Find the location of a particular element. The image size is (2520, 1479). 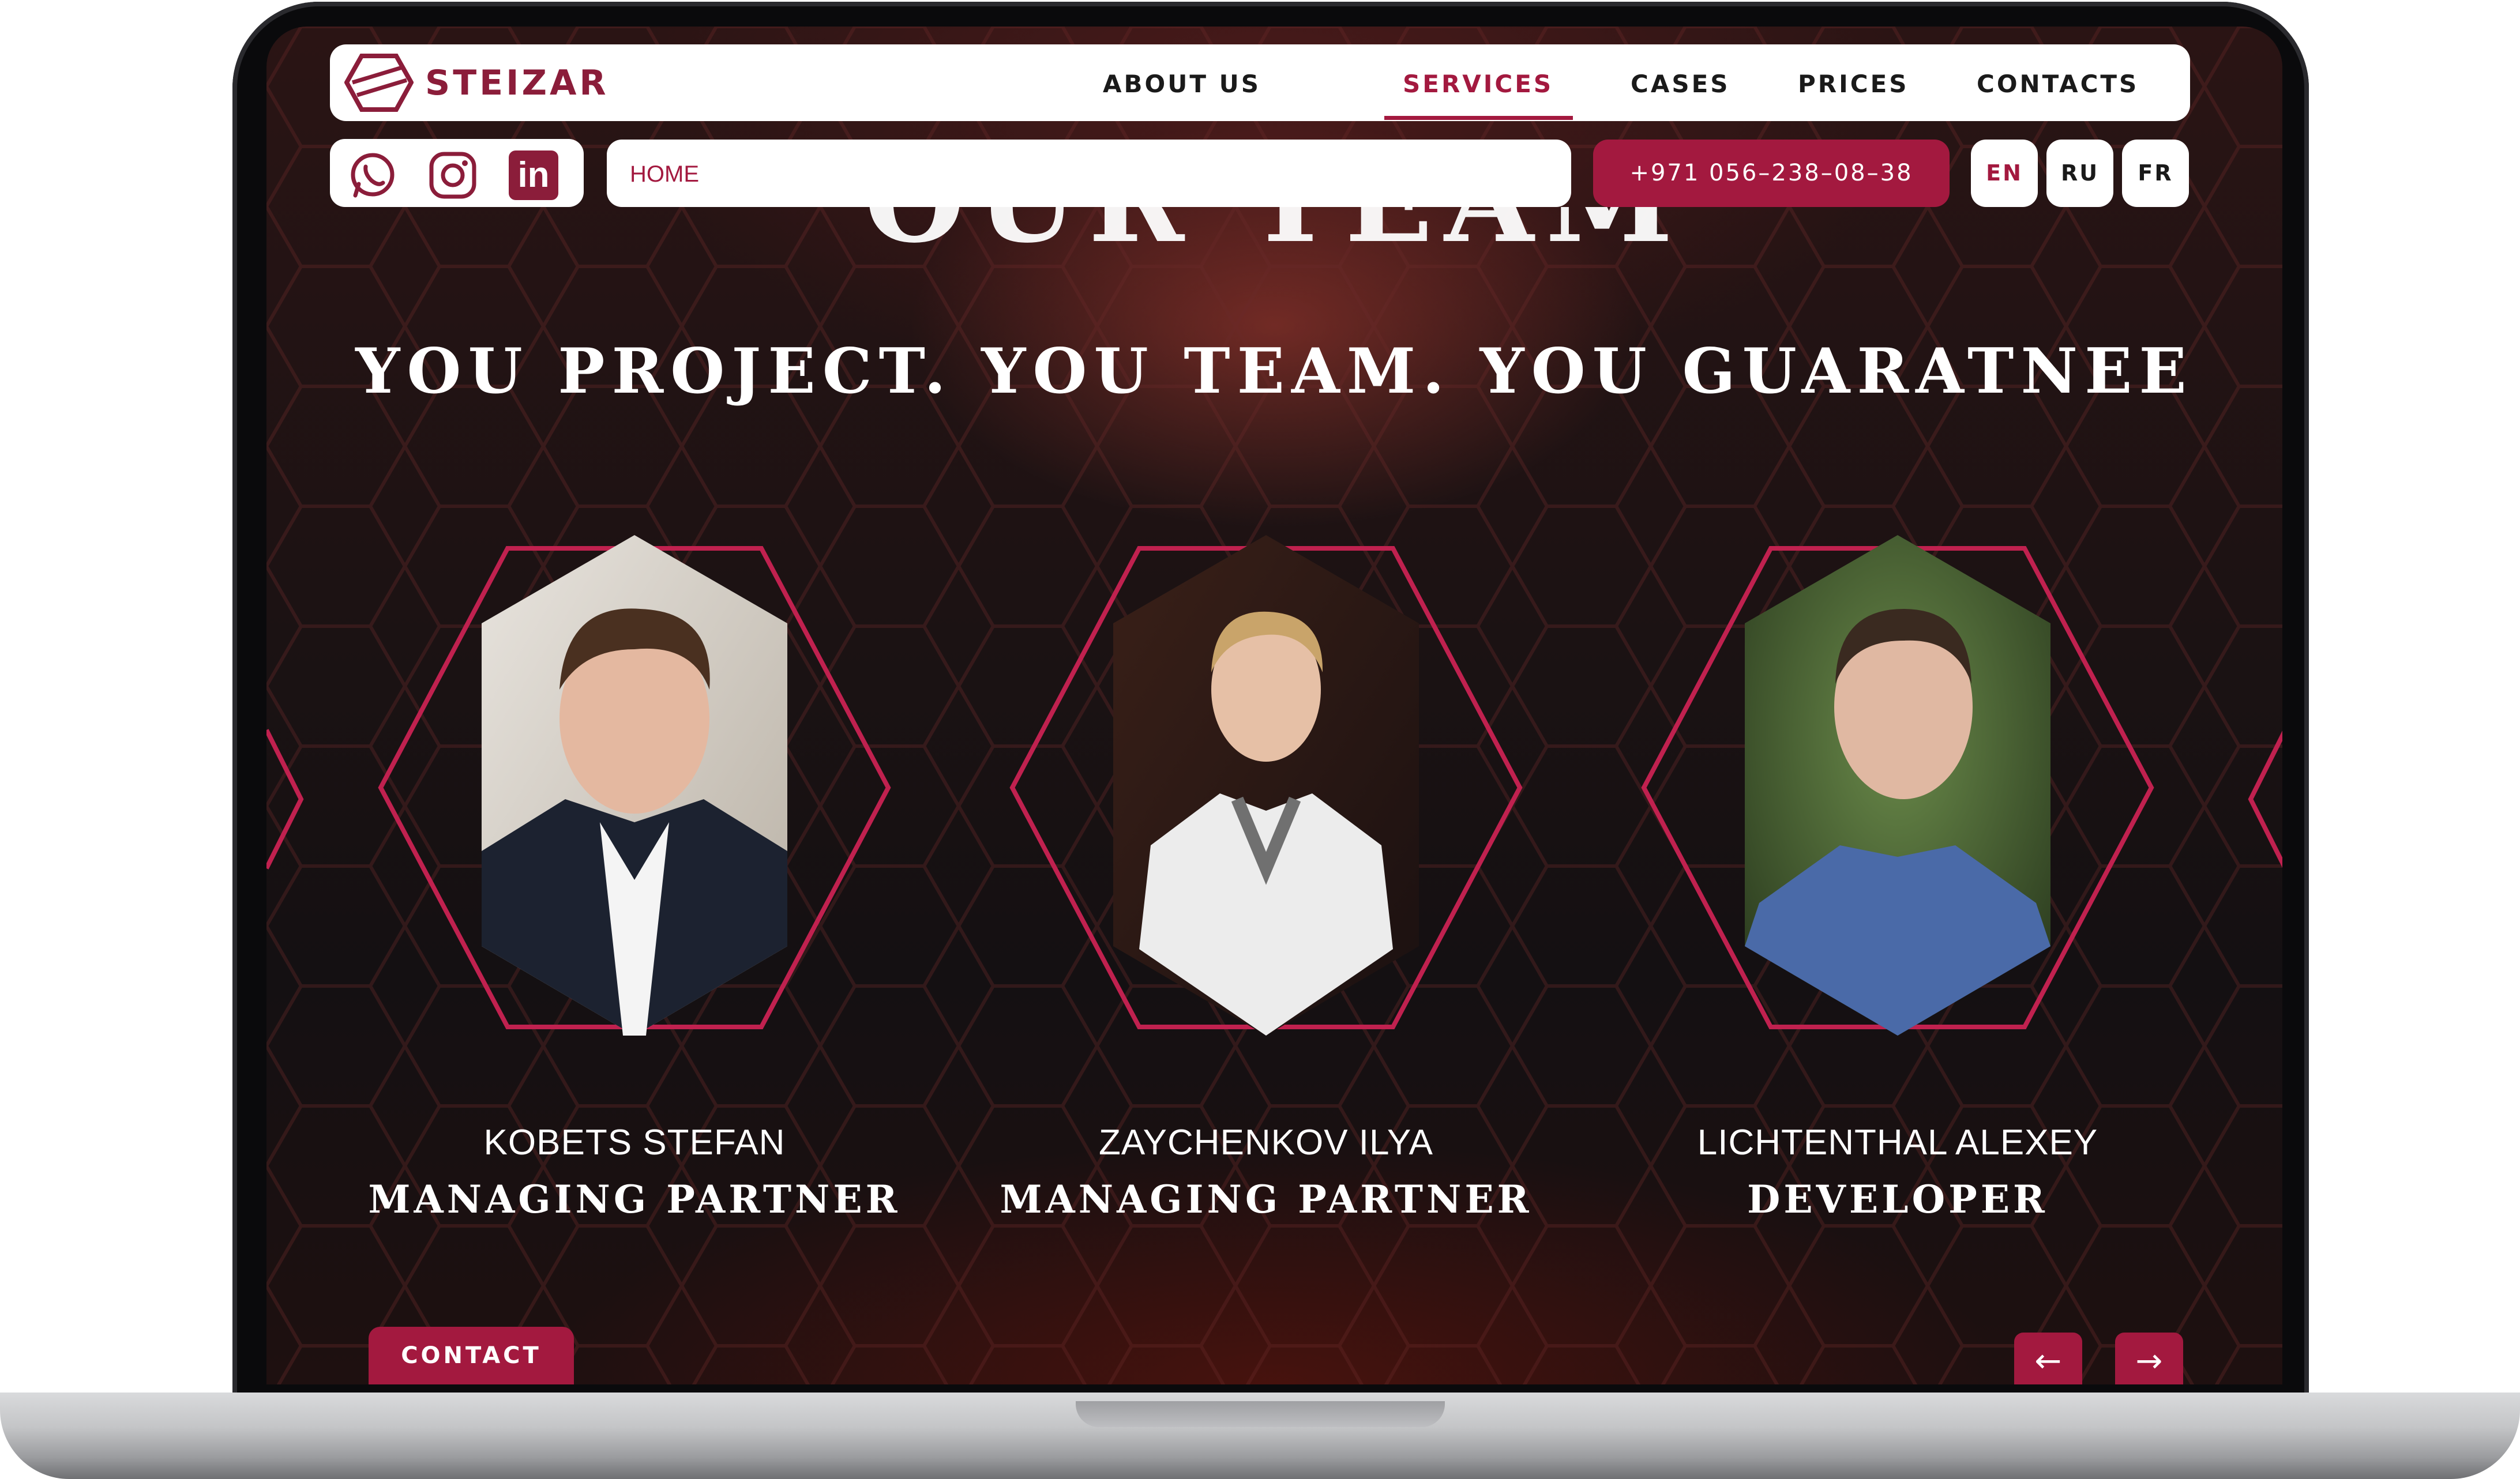

linkedin-icon: in is located at coordinates (533, 175).